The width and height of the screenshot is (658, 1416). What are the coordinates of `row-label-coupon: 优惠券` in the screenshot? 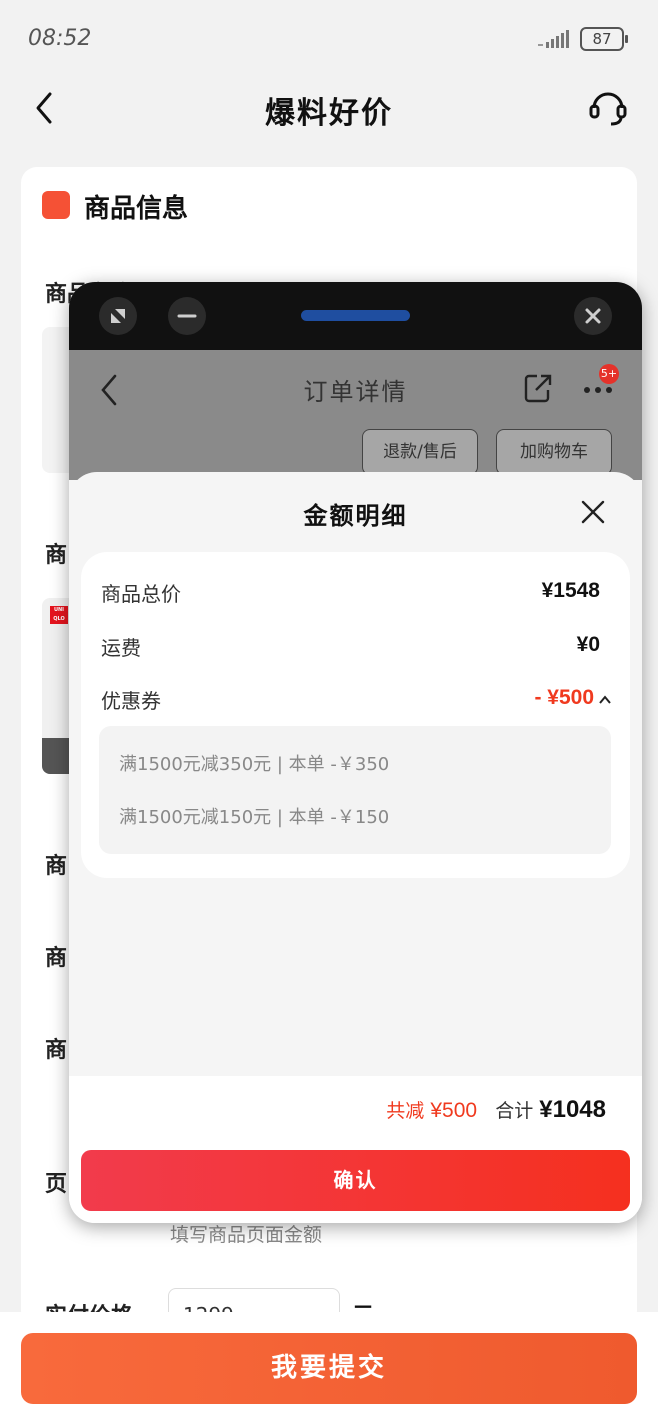 It's located at (131, 699).